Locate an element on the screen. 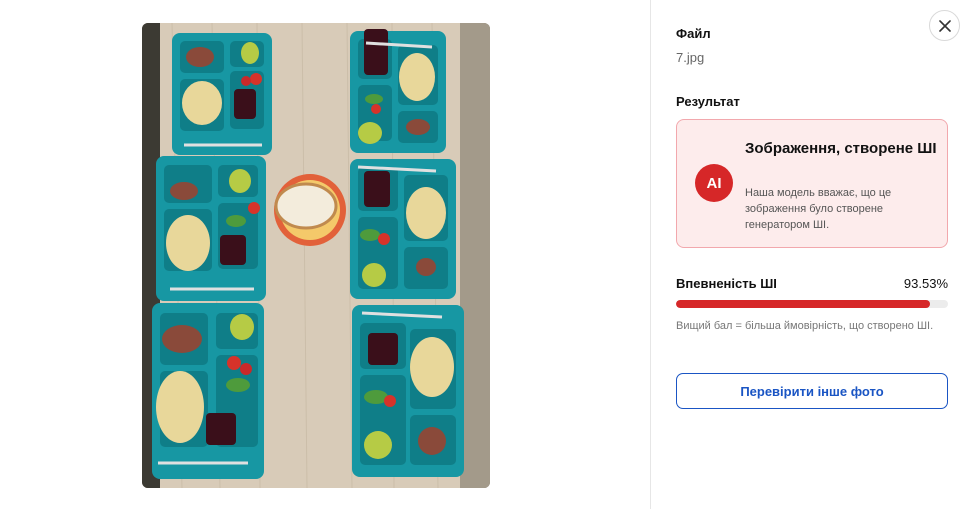 The height and width of the screenshot is (509, 974). close-button is located at coordinates (944, 25).